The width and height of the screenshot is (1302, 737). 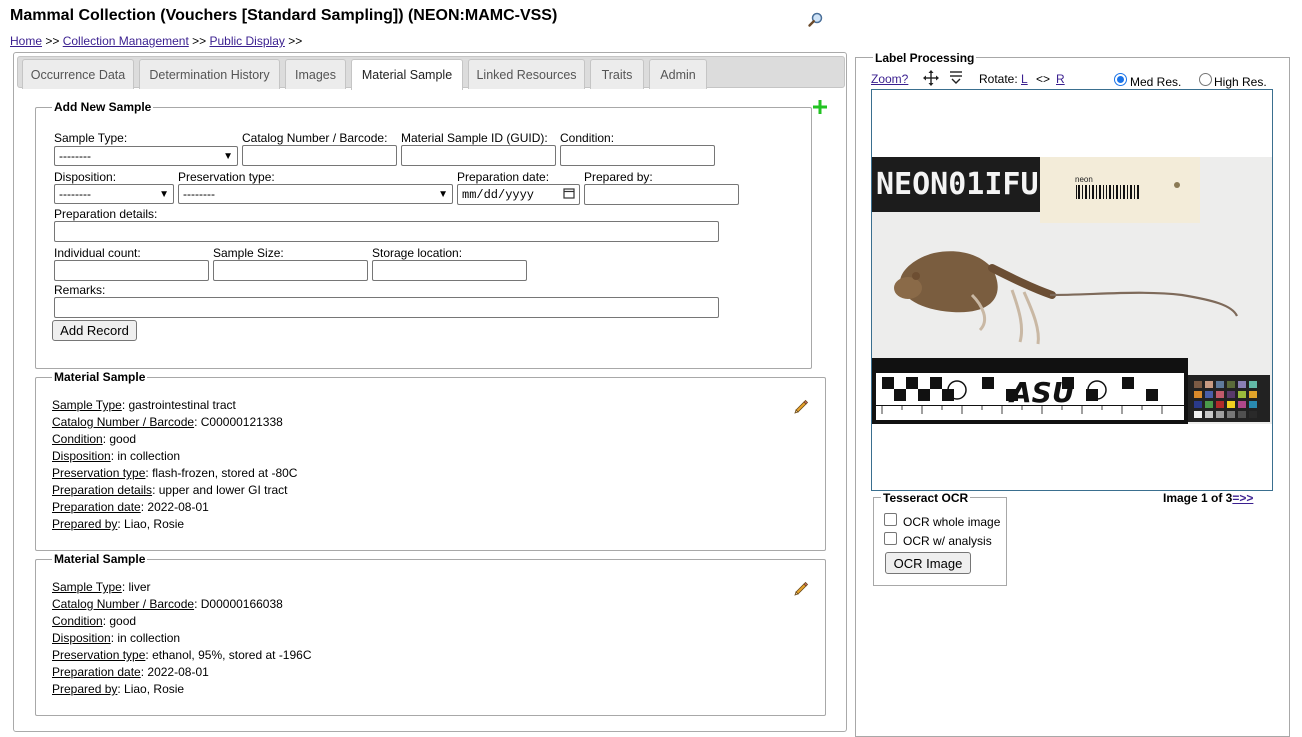 What do you see at coordinates (131, 270) in the screenshot?
I see `individual-count-input` at bounding box center [131, 270].